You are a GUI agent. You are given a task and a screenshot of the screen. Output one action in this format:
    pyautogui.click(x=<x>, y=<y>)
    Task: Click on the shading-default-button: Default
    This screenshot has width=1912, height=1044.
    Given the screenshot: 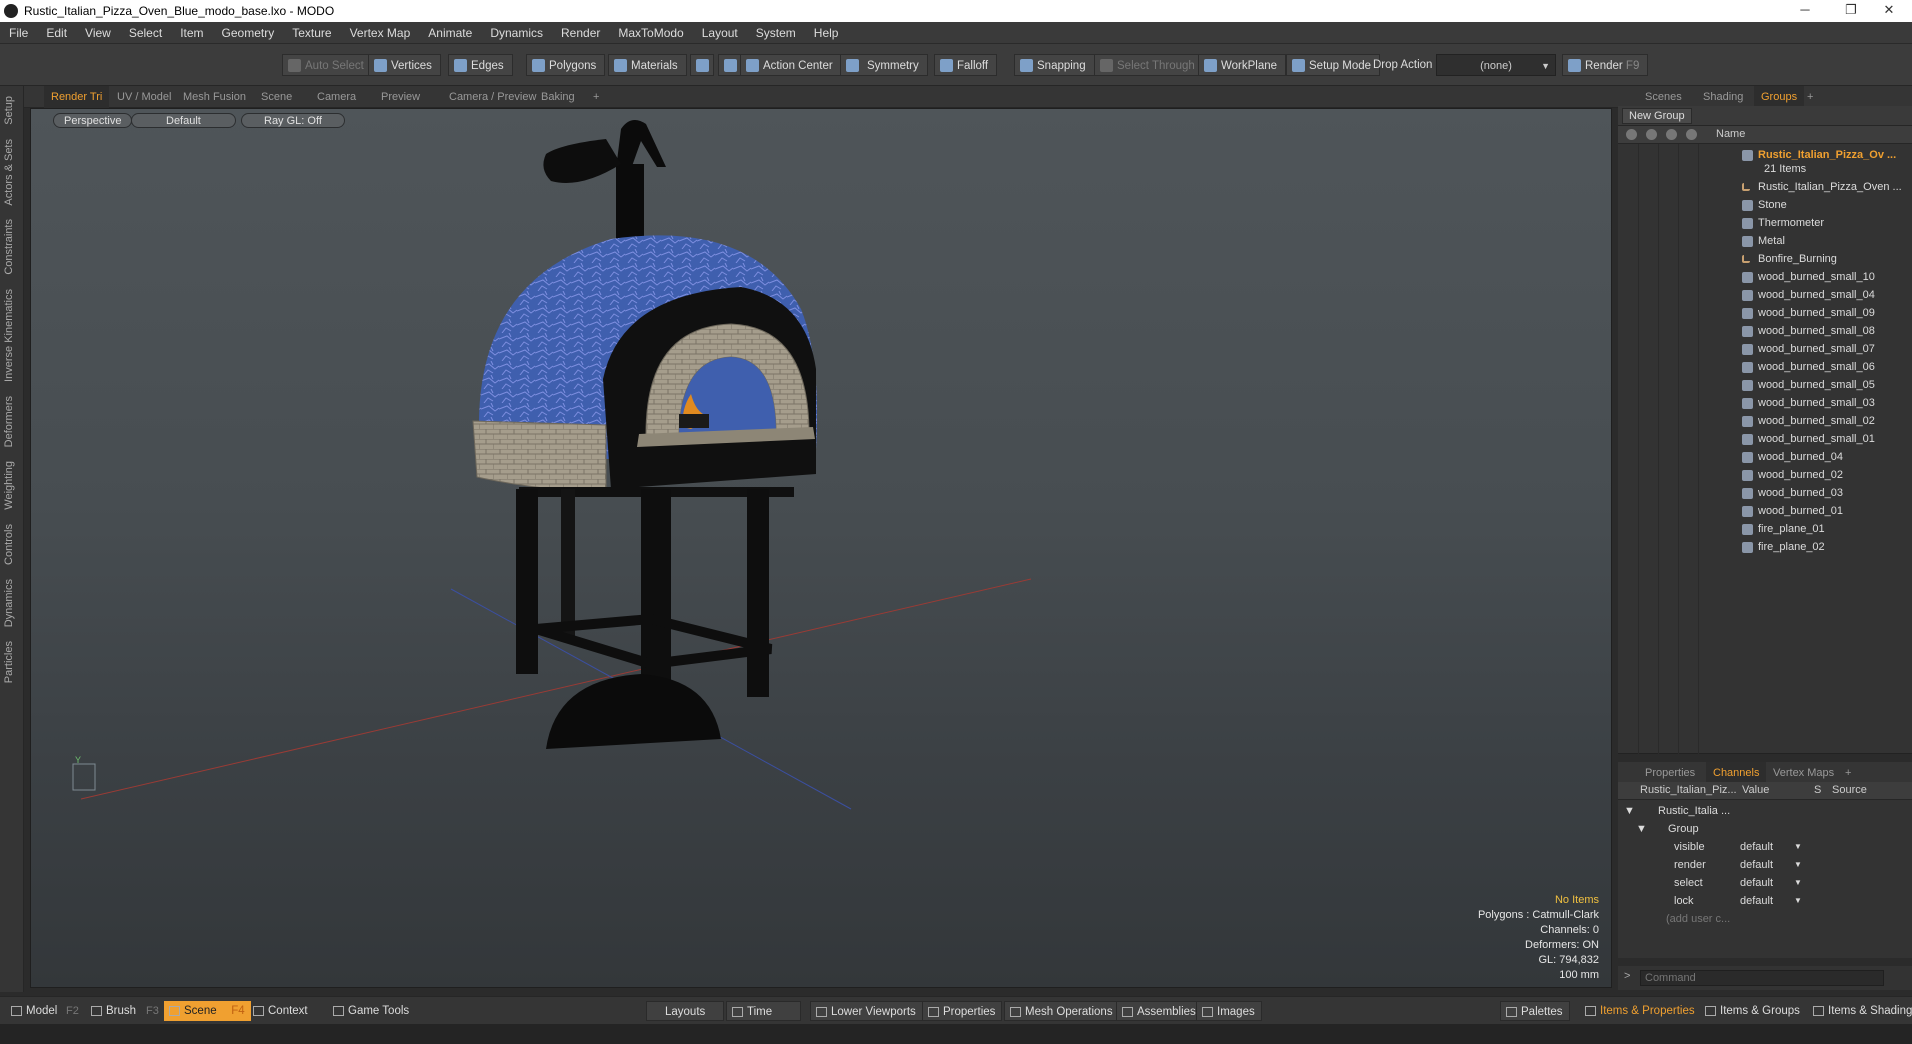 What is the action you would take?
    pyautogui.click(x=183, y=120)
    